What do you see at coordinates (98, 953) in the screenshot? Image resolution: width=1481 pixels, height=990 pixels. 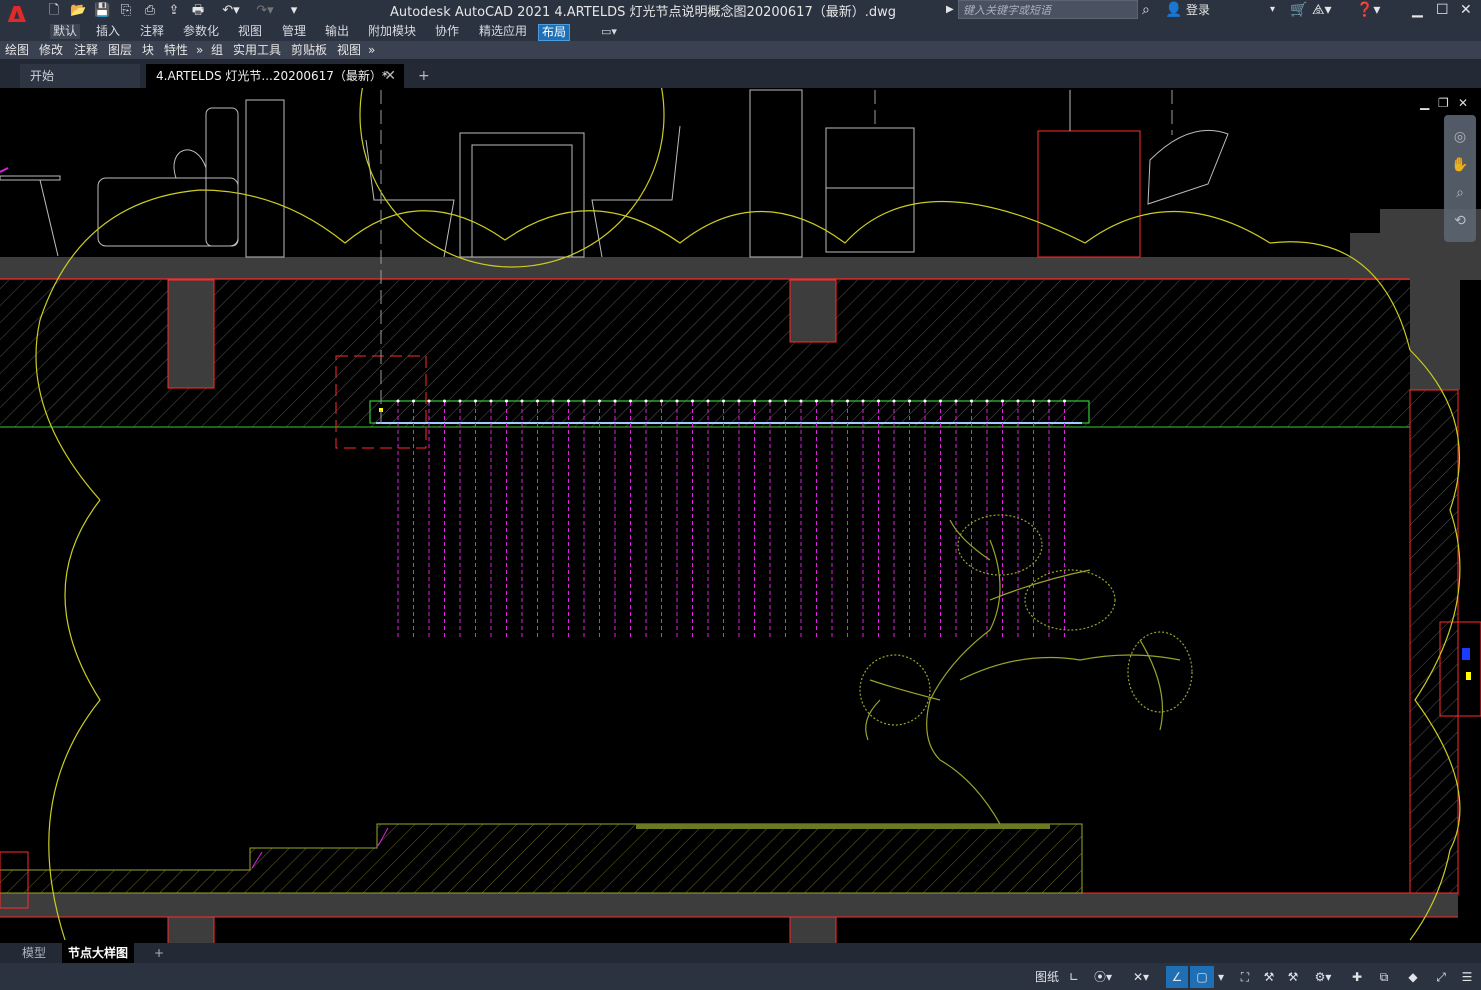 I see `layout-tab-active: 节点大样图` at bounding box center [98, 953].